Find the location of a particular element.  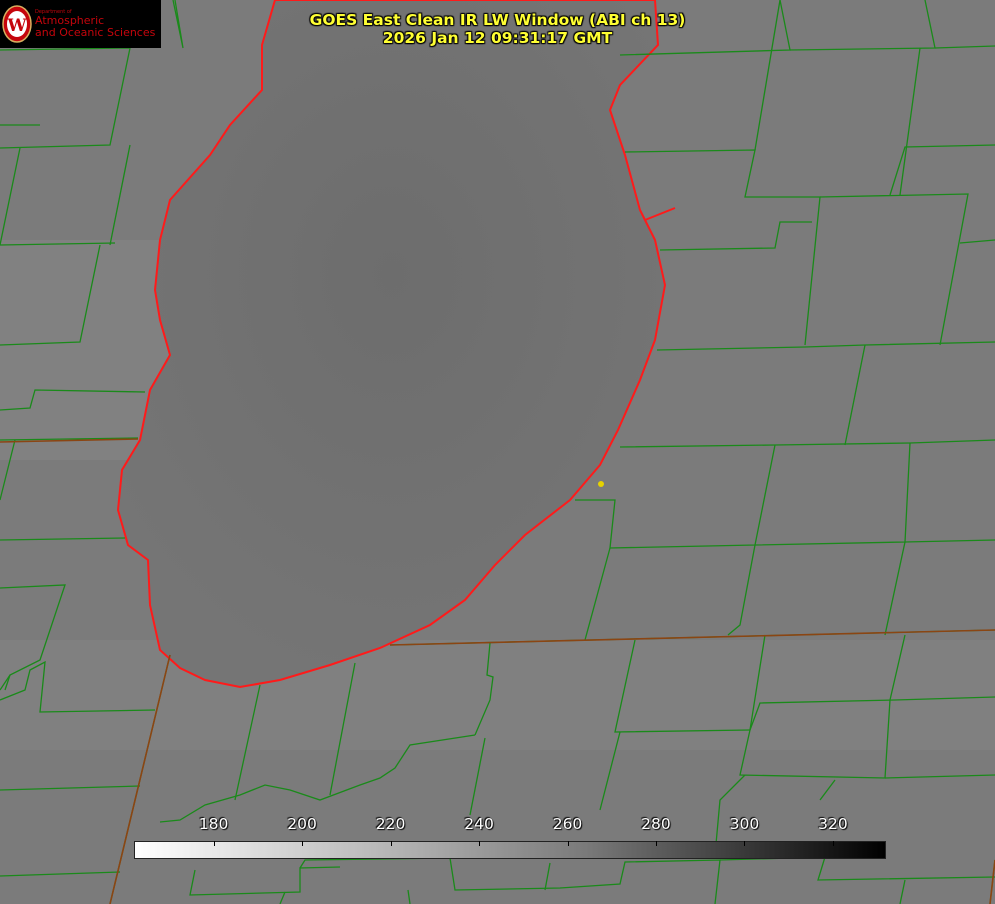

colorbar-tick-label: 200 is located at coordinates (302, 824).